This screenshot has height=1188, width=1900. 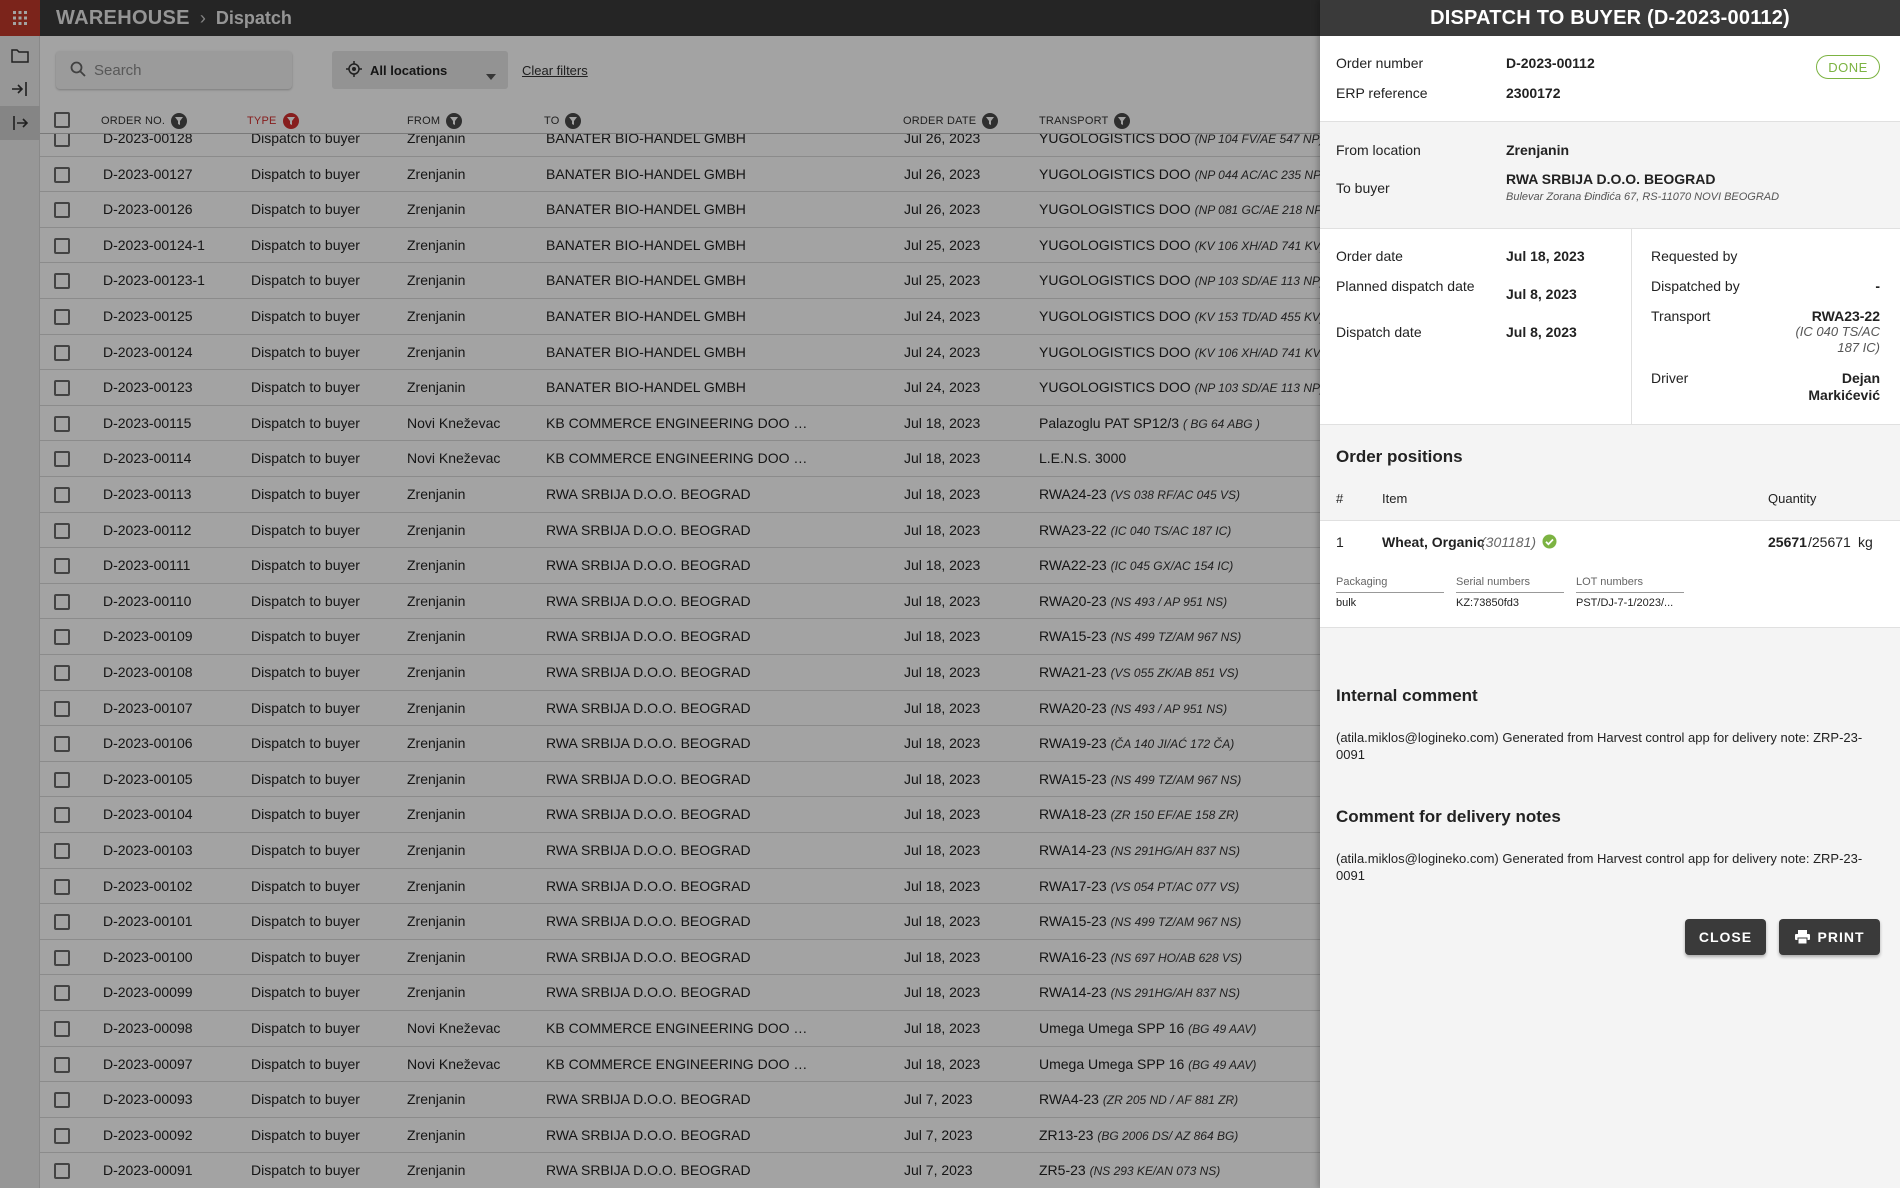 I want to click on driver-value: Dejan Markićević, so click(x=1844, y=386).